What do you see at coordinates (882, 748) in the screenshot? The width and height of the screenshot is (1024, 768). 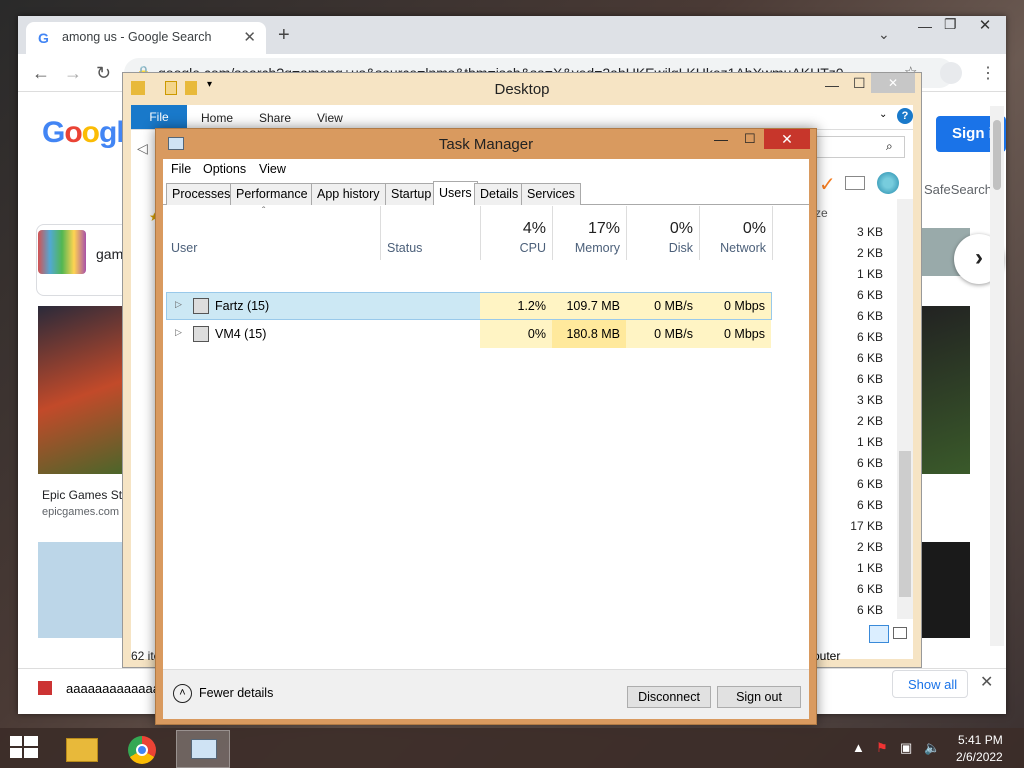 I see `action-center-icon: ⚑` at bounding box center [882, 748].